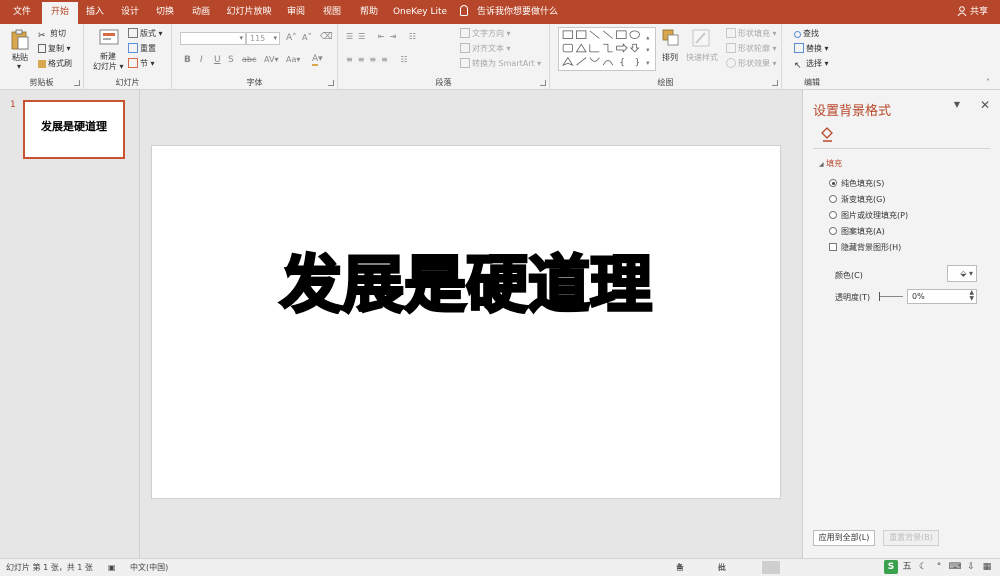  Describe the element at coordinates (379, 59) in the screenshot. I see `align-buttons: ≡≡≡≡ ☷` at that location.